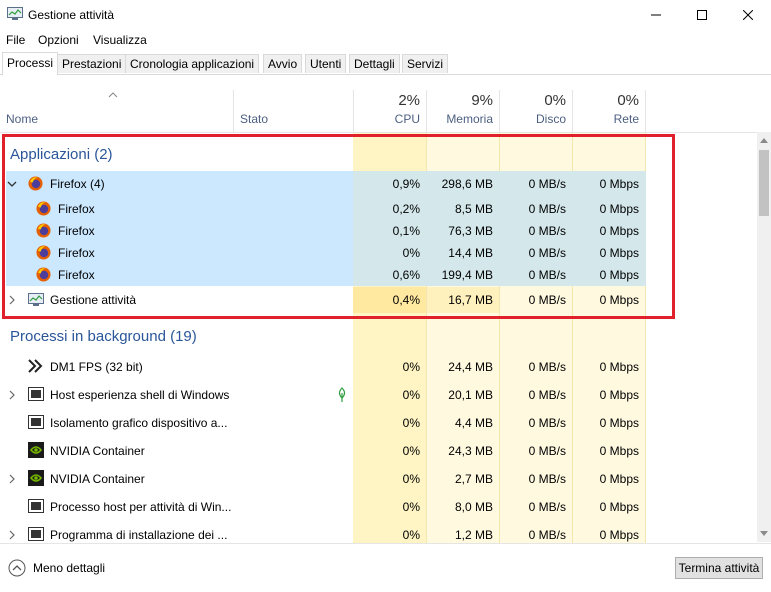 The height and width of the screenshot is (592, 771). I want to click on chevron-up-circle-icon, so click(17, 568).